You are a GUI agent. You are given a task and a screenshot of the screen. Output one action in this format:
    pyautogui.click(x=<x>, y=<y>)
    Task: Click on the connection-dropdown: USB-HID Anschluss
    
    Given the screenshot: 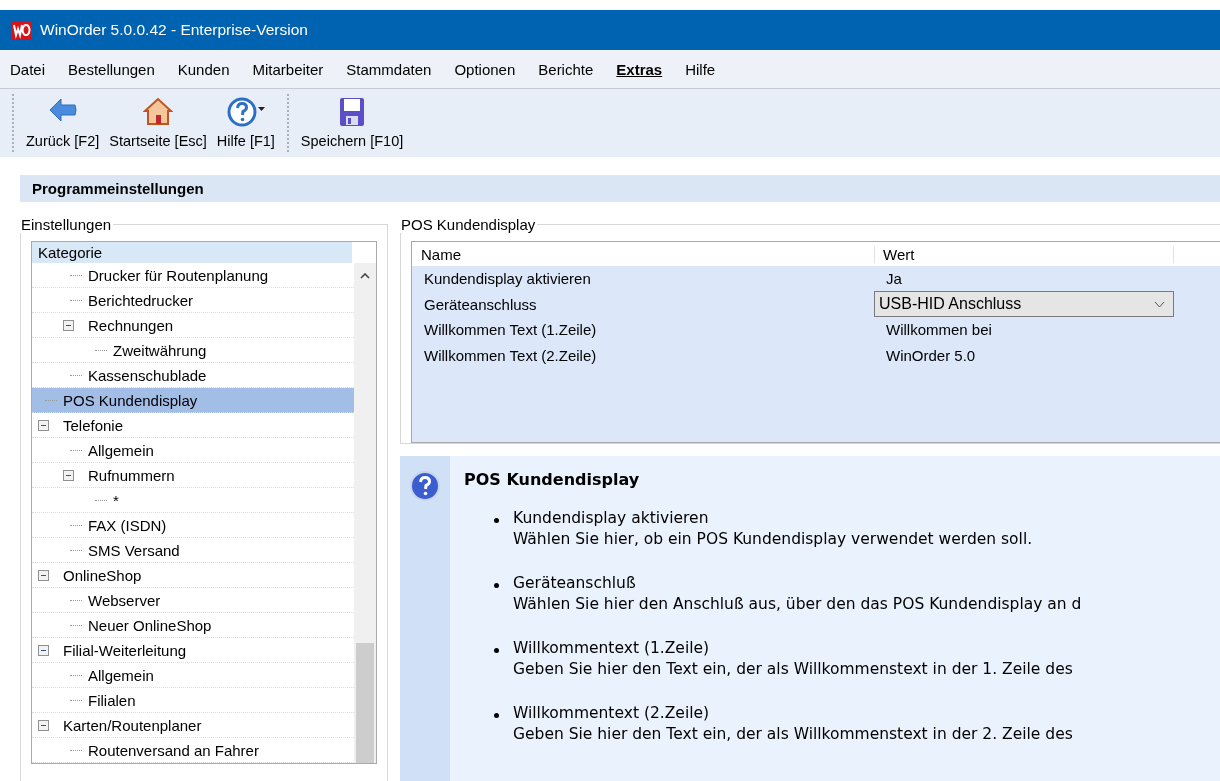 What is the action you would take?
    pyautogui.click(x=1024, y=304)
    